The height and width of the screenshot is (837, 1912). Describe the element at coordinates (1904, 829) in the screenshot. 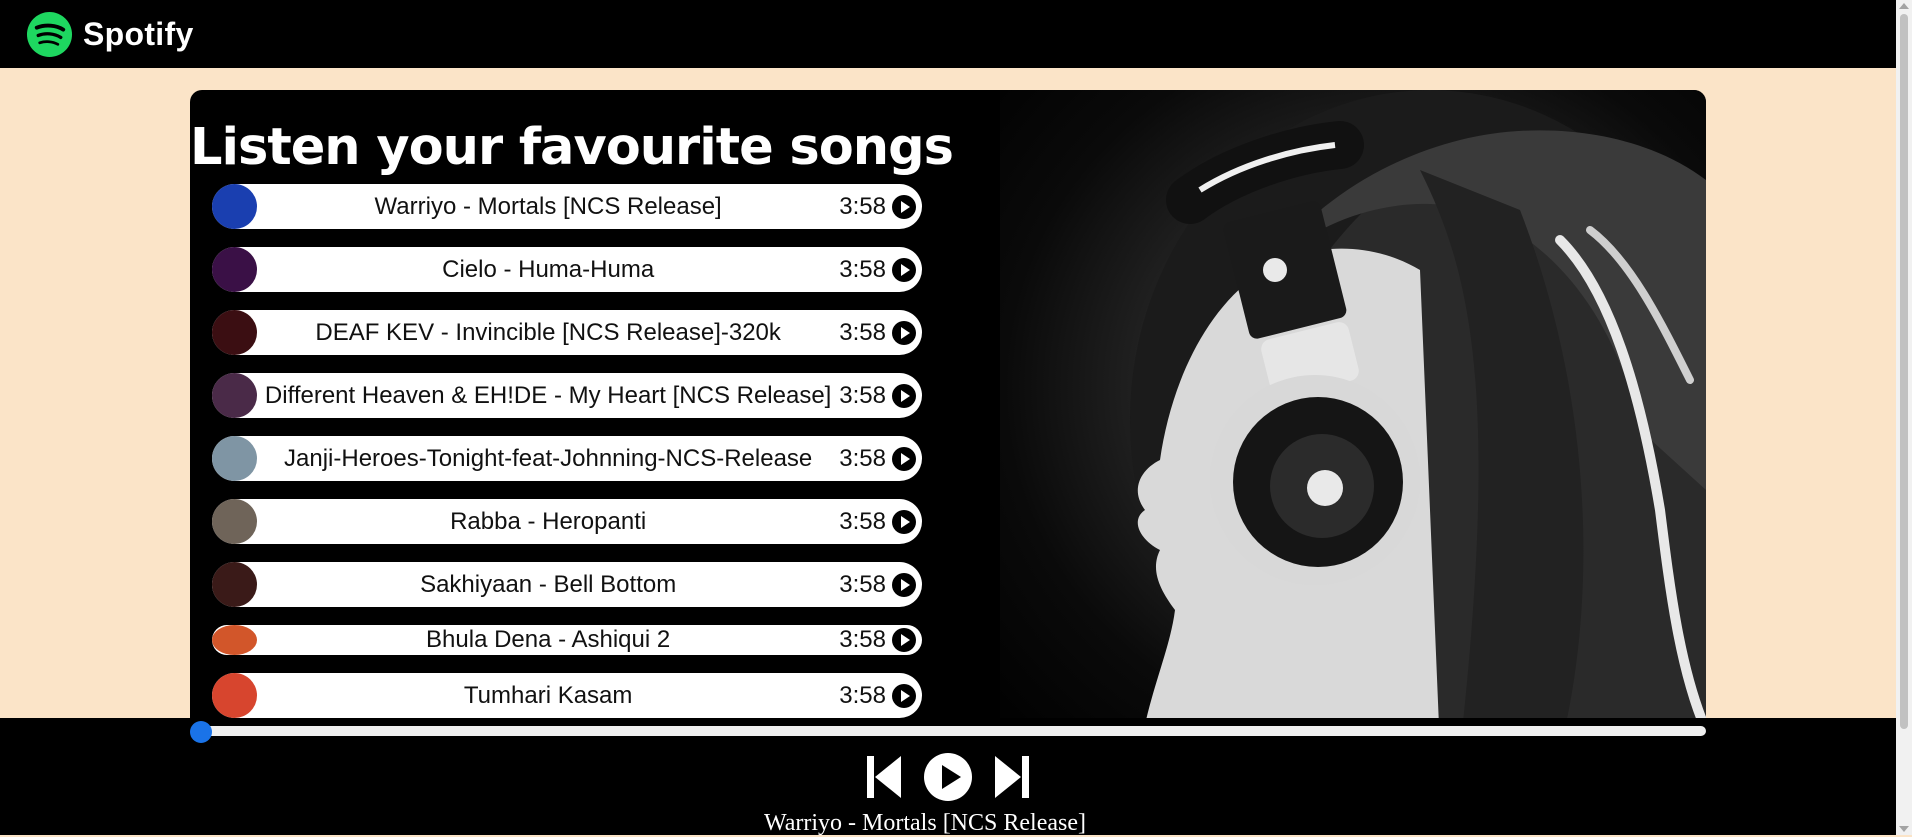

I see `scroll-down-icon` at that location.